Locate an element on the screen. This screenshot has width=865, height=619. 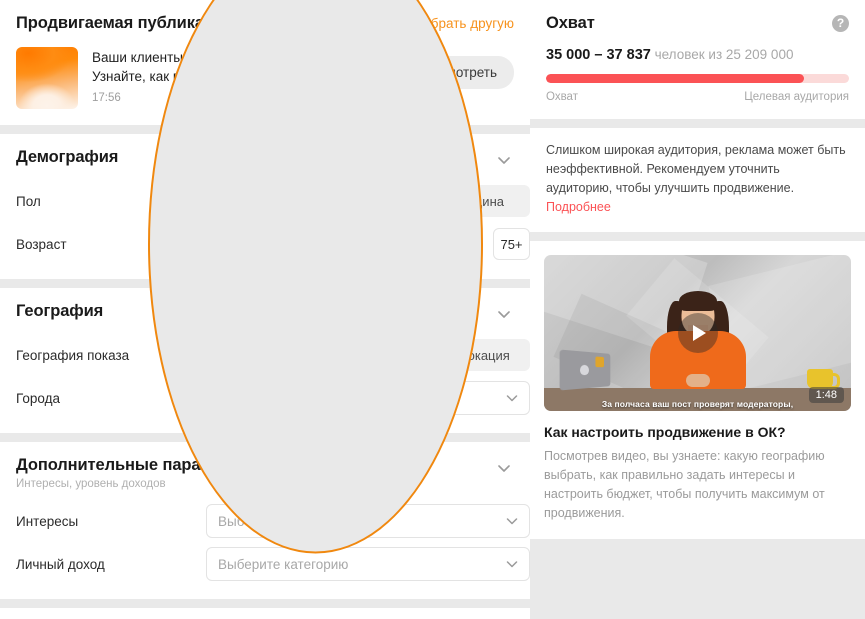
video-title: Как настроить продвижение в ОК? is located at coordinates (665, 432).